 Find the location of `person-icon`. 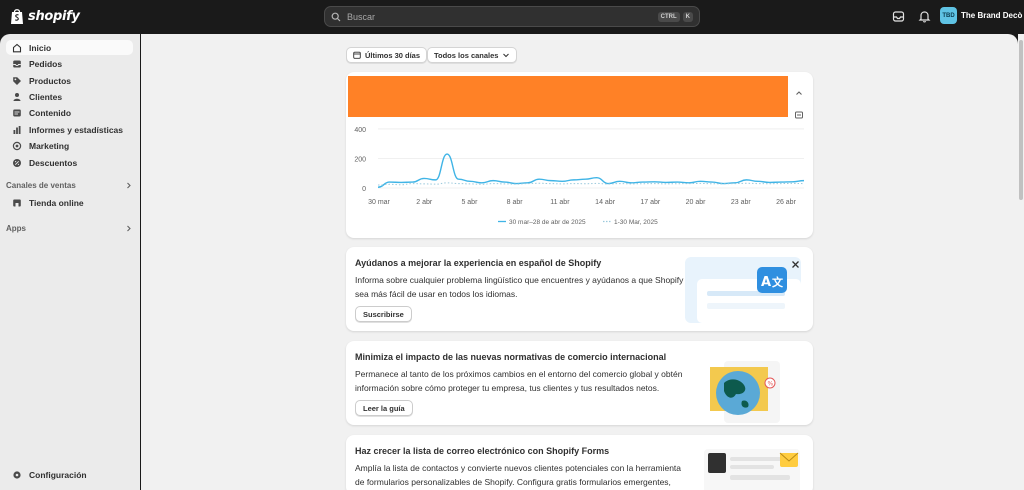

person-icon is located at coordinates (17, 96).